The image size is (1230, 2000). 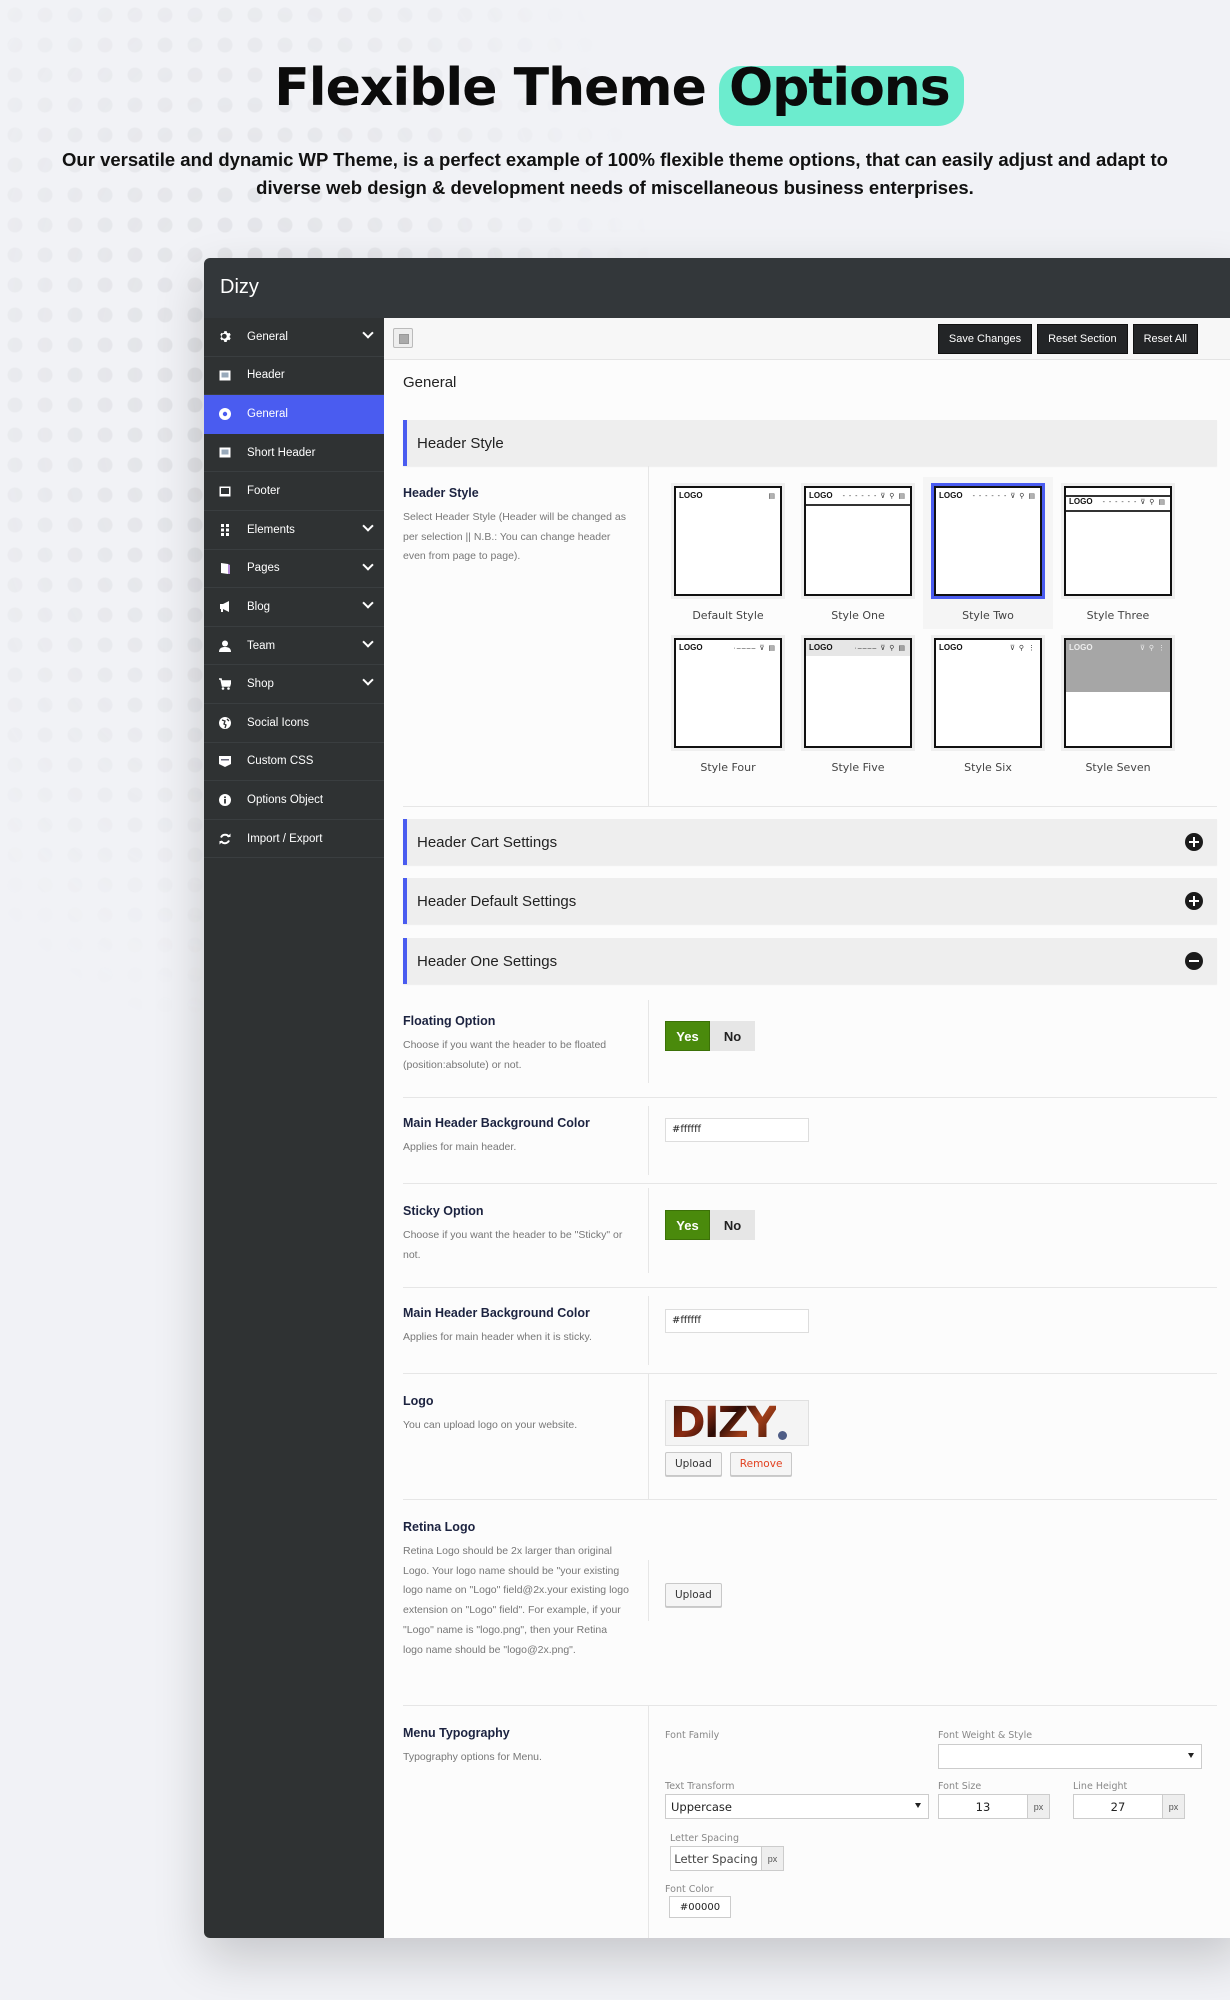 I want to click on hero-title-highlight: Options, so click(x=841, y=92).